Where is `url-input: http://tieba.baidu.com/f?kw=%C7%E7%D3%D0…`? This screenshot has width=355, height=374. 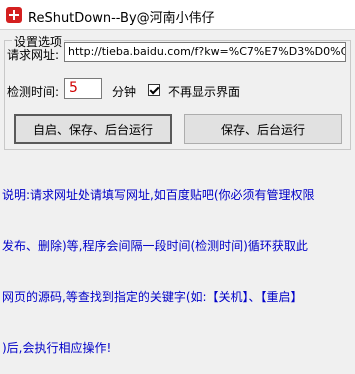
url-input: http://tieba.baidu.com/f?kw=%C7%E7%D3%D0… is located at coordinates (205, 52).